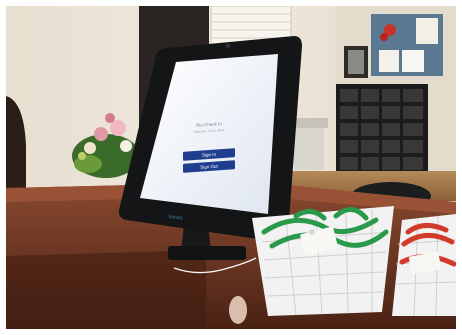 The height and width of the screenshot is (335, 462). Describe the element at coordinates (312, 232) in the screenshot. I see `badge-clip` at that location.